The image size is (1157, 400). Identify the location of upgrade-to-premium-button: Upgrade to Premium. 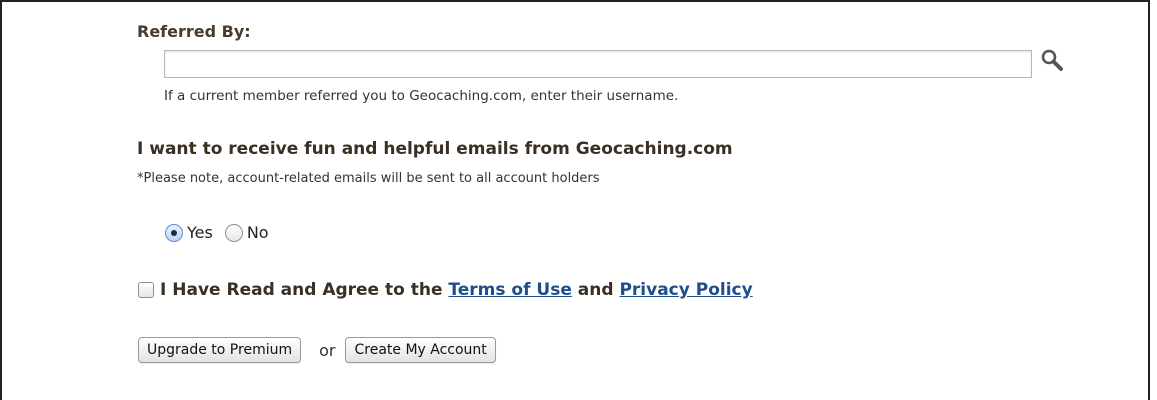
(220, 350).